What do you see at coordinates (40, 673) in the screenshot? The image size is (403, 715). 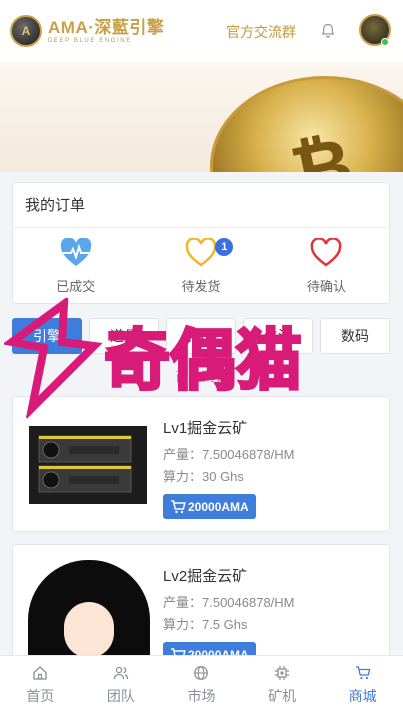 I see `home-icon` at bounding box center [40, 673].